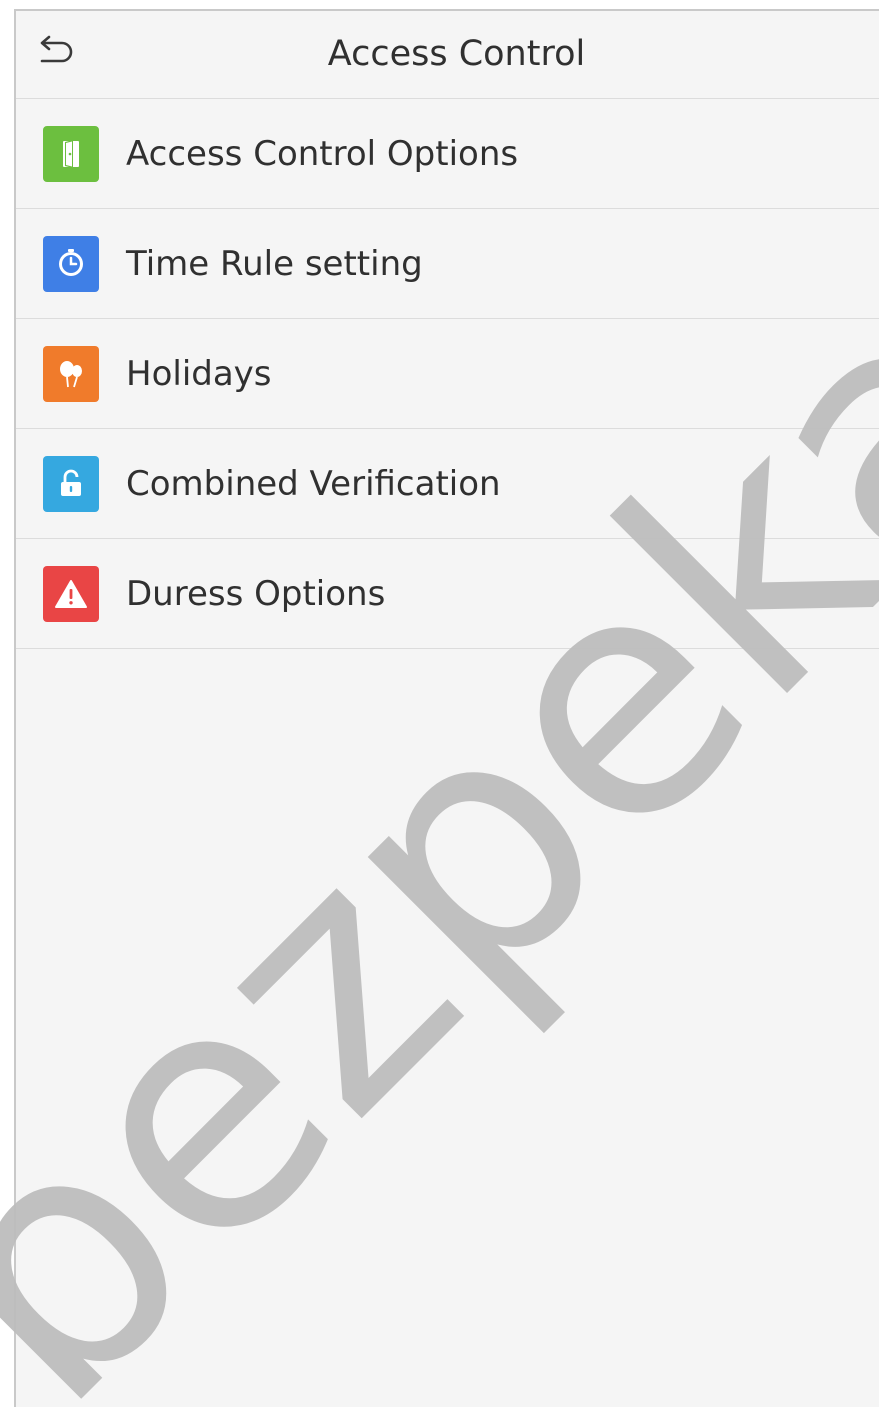  What do you see at coordinates (71, 483) in the screenshot?
I see `unlock-icon` at bounding box center [71, 483].